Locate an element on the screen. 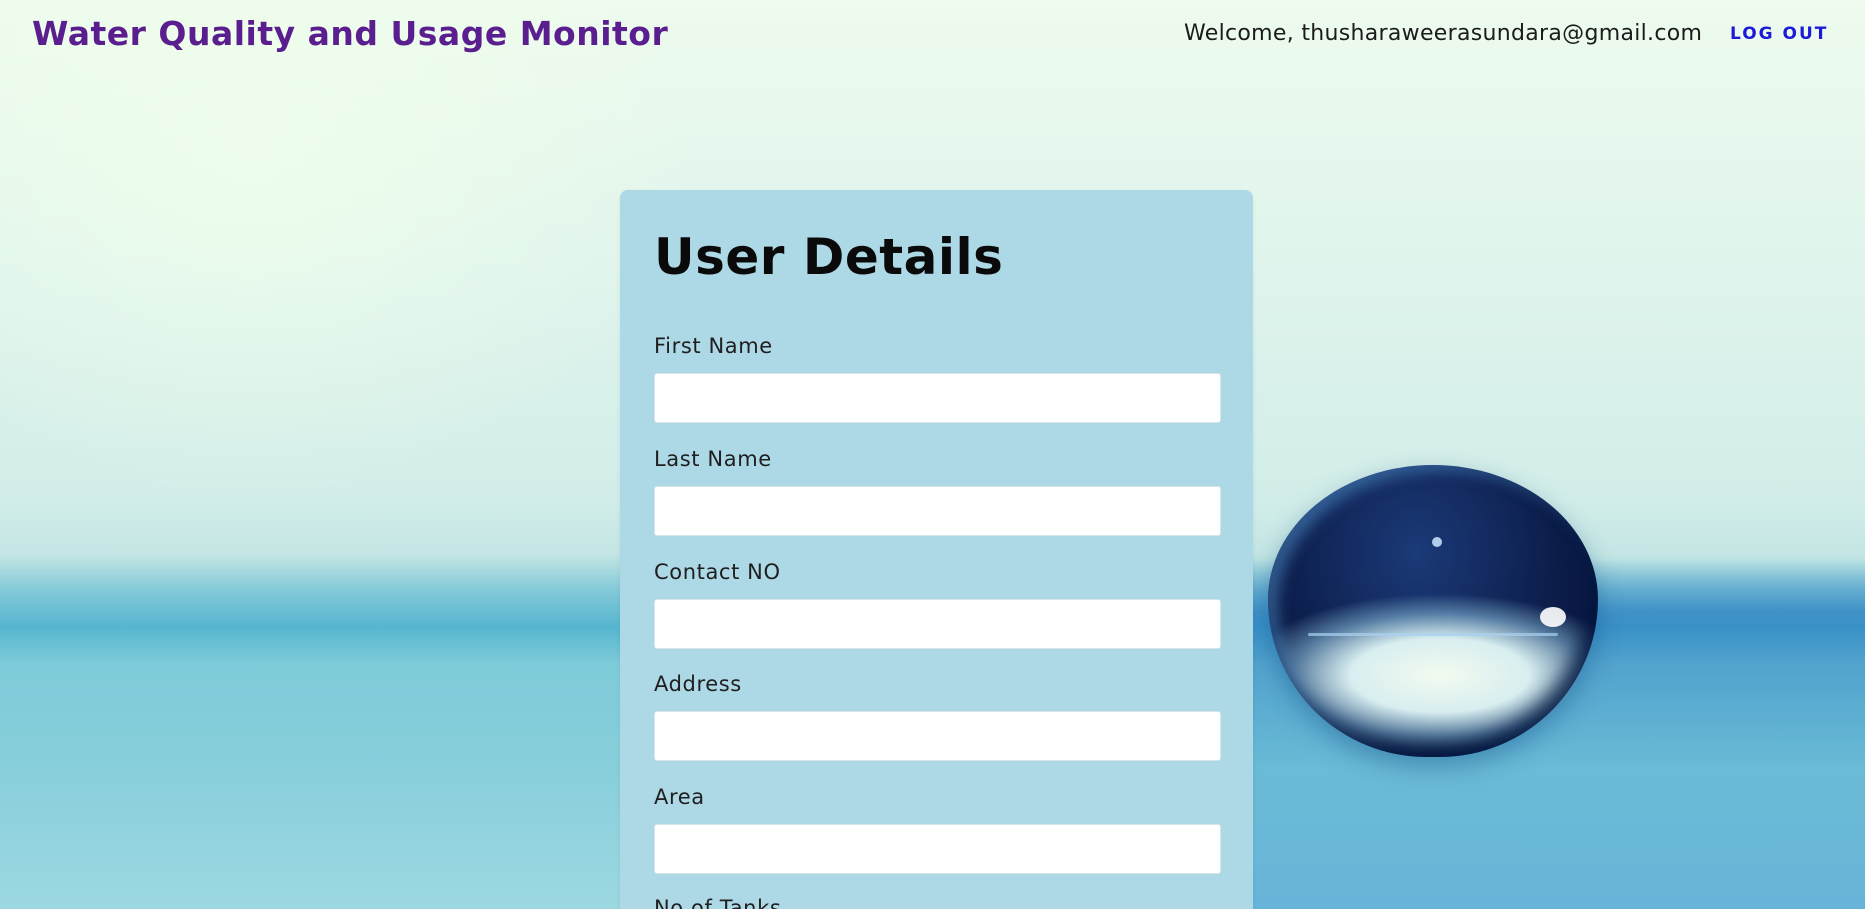  welcome-message: Welcome, thusharaweerasundara@gmail.com is located at coordinates (1443, 33).